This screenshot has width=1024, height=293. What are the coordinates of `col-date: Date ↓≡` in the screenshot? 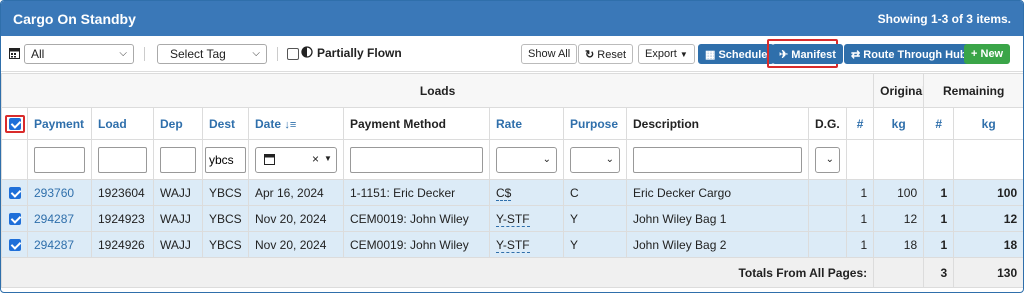 It's located at (296, 123).